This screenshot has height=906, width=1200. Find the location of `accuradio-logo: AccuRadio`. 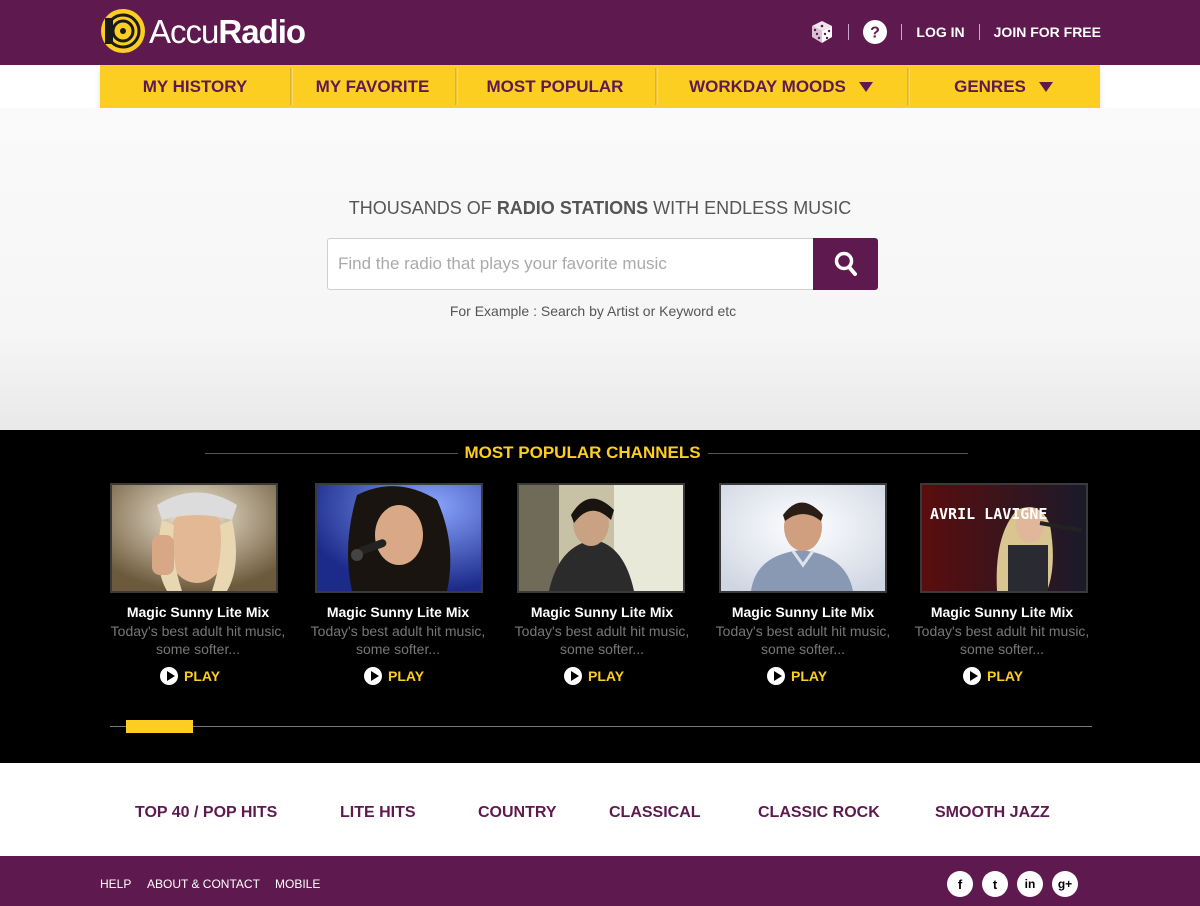

accuradio-logo: AccuRadio is located at coordinates (203, 31).